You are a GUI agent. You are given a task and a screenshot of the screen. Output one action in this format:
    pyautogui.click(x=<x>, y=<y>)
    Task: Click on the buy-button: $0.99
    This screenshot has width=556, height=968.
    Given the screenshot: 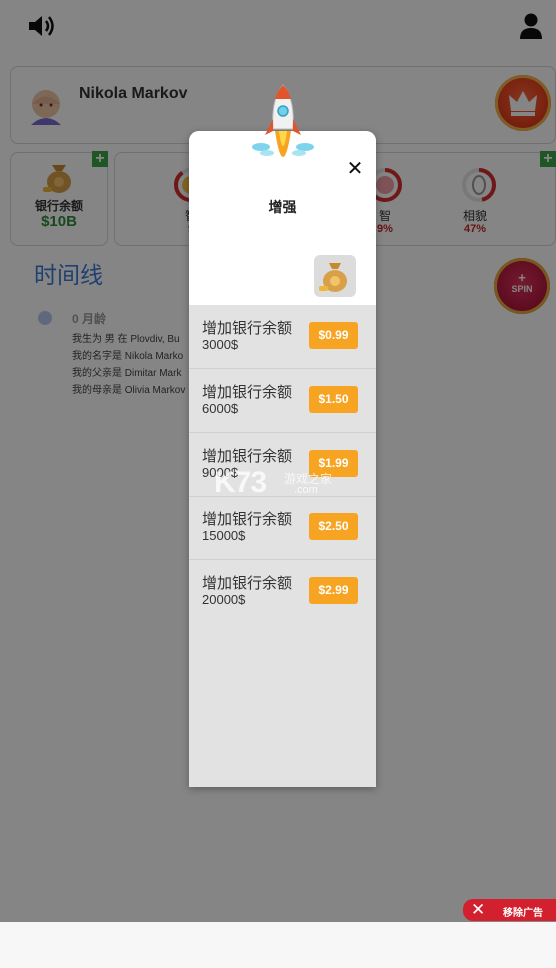 What is the action you would take?
    pyautogui.click(x=333, y=335)
    